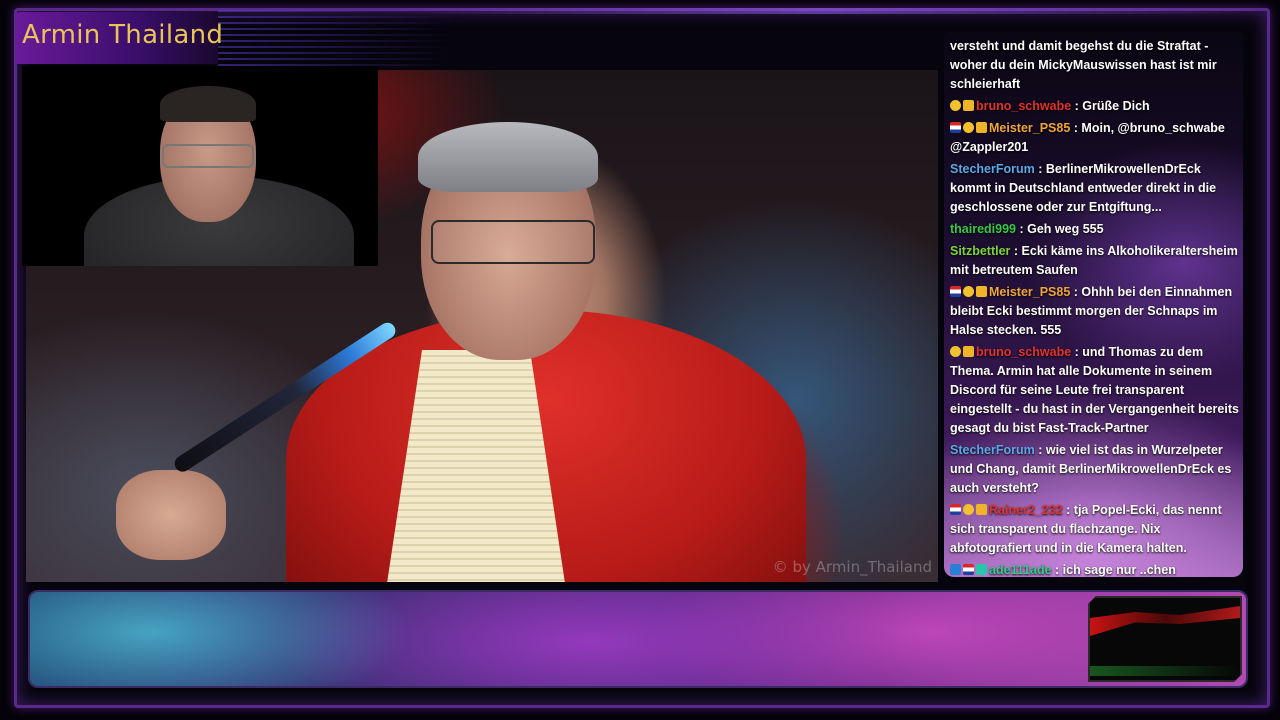 This screenshot has width=1280, height=720. I want to click on chat-message: thairedi999 : Geh weg 555, so click(1027, 229).